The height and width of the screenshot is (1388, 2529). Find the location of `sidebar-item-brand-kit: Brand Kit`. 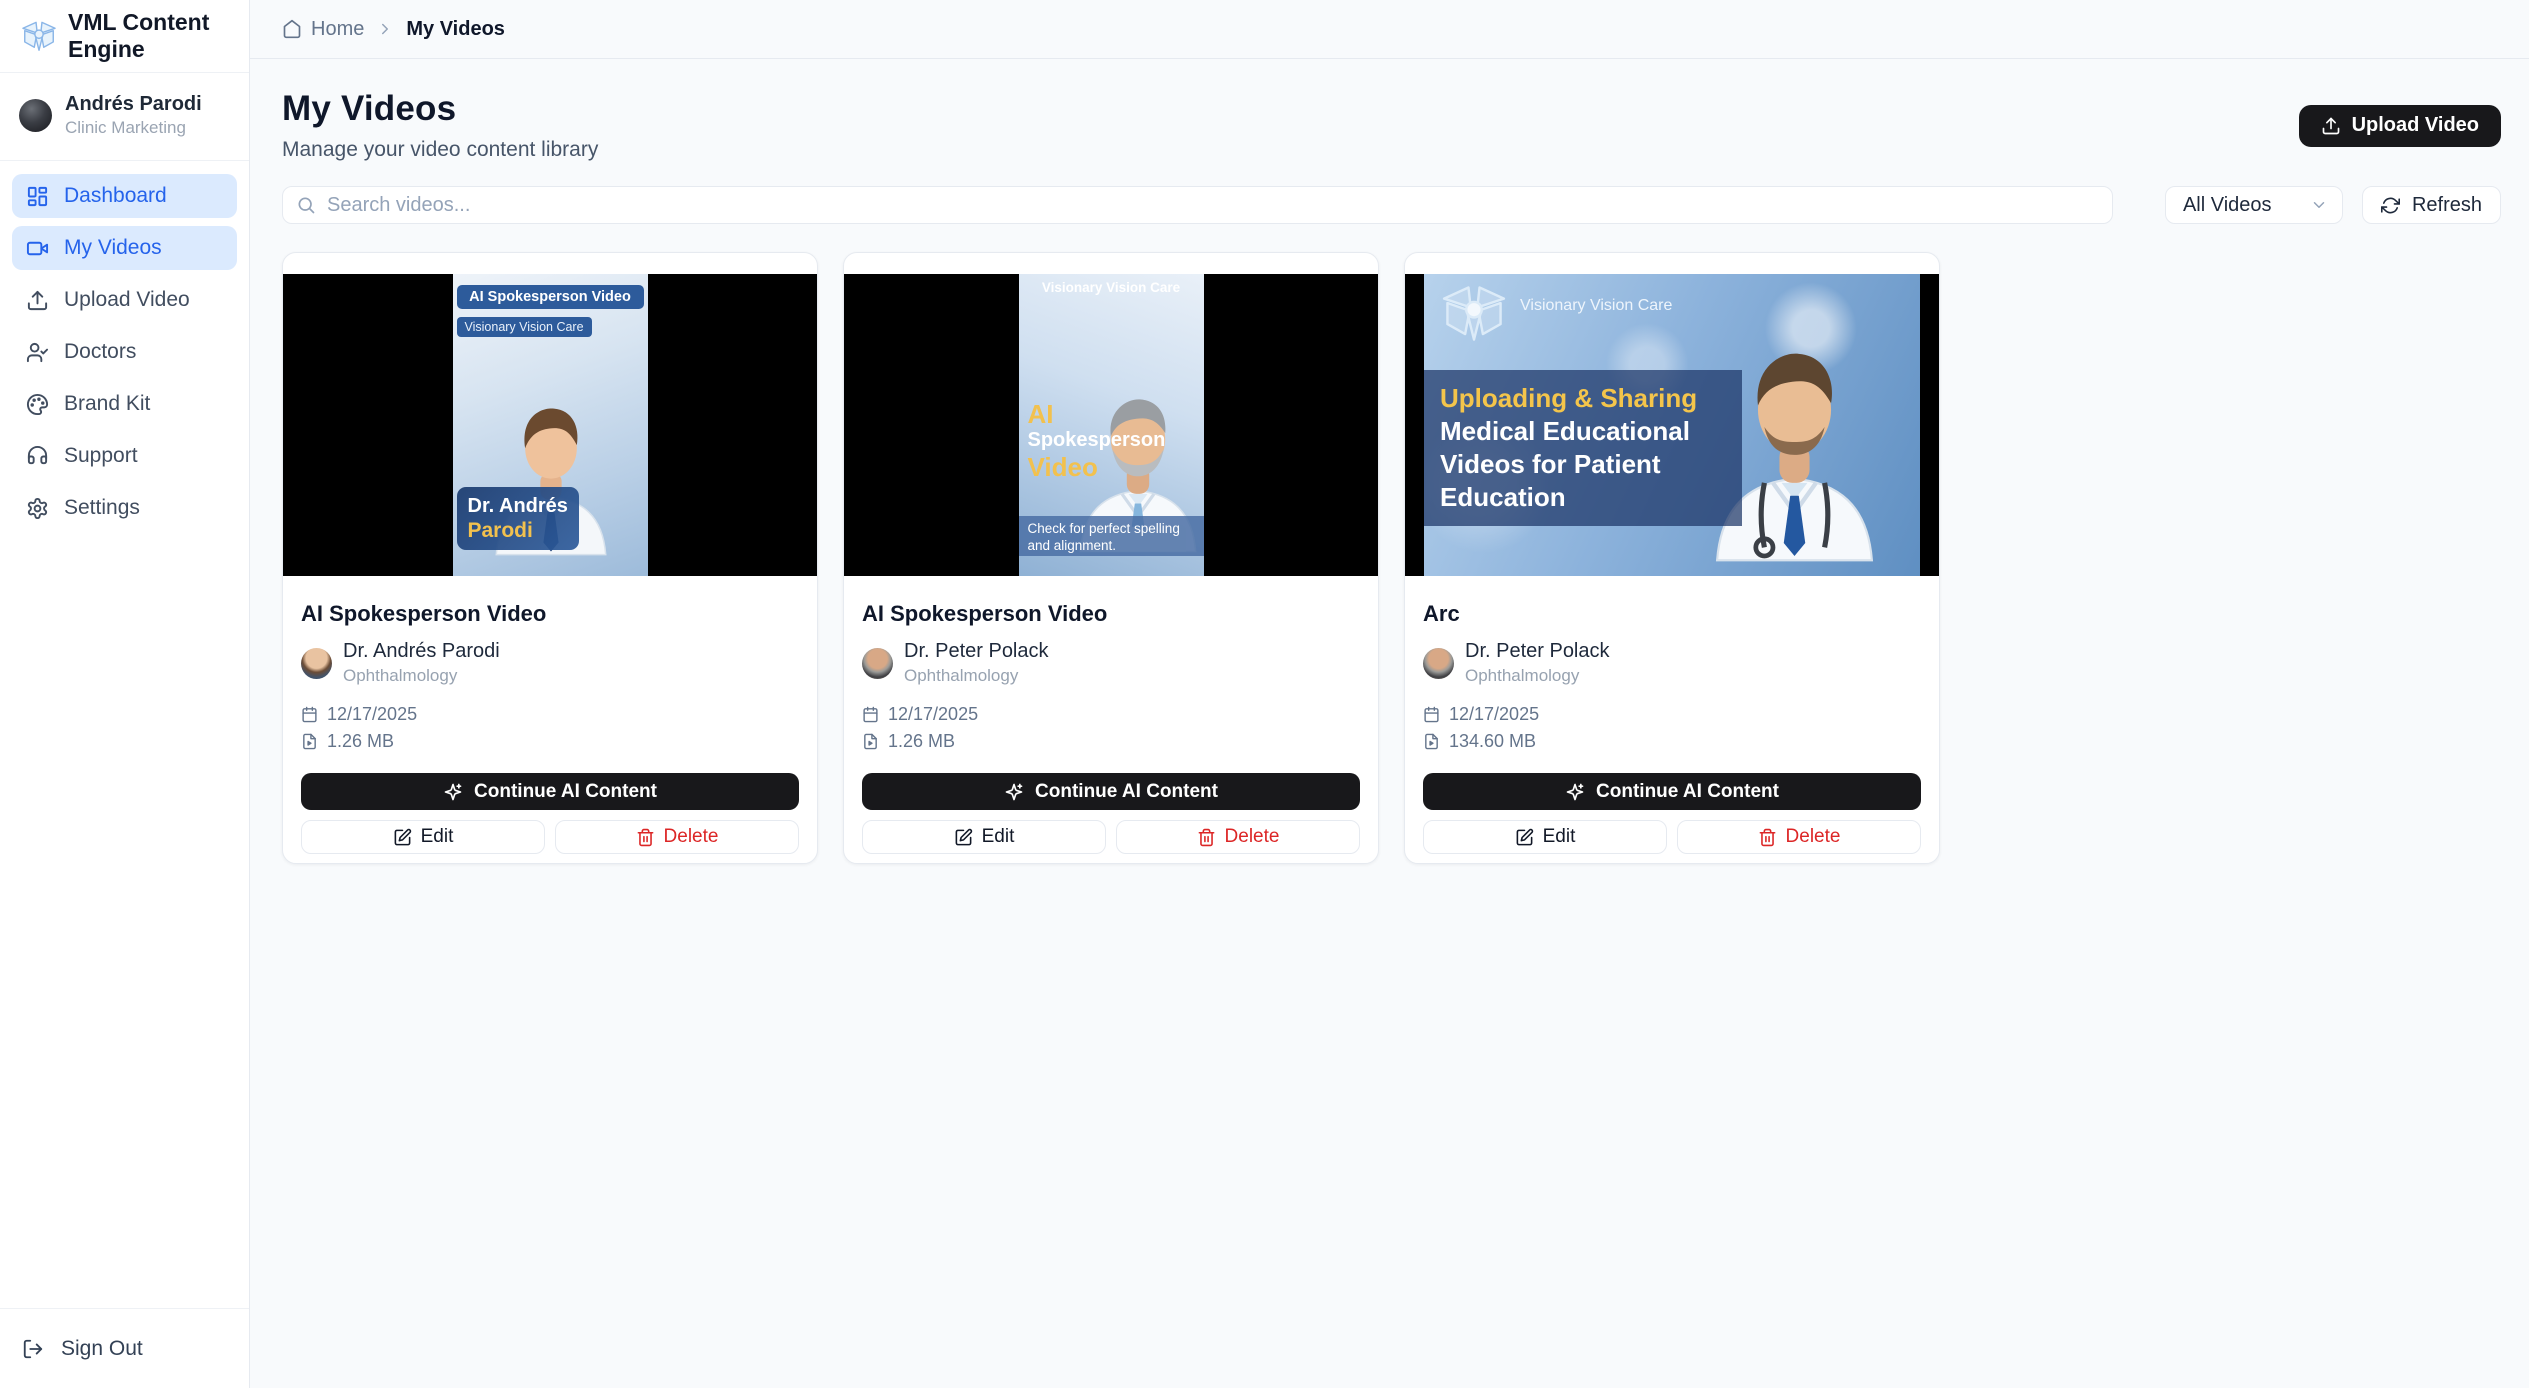

sidebar-item-brand-kit: Brand Kit is located at coordinates (124, 404).